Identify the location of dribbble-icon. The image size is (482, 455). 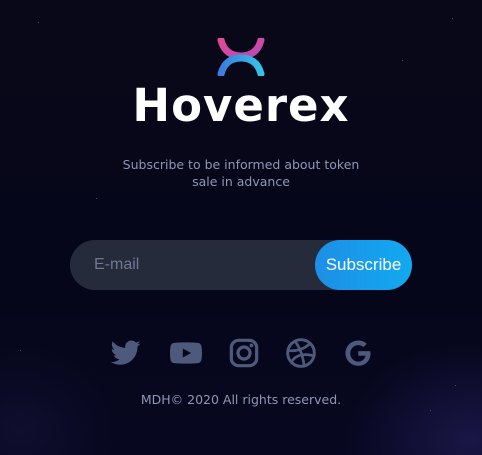
(301, 353).